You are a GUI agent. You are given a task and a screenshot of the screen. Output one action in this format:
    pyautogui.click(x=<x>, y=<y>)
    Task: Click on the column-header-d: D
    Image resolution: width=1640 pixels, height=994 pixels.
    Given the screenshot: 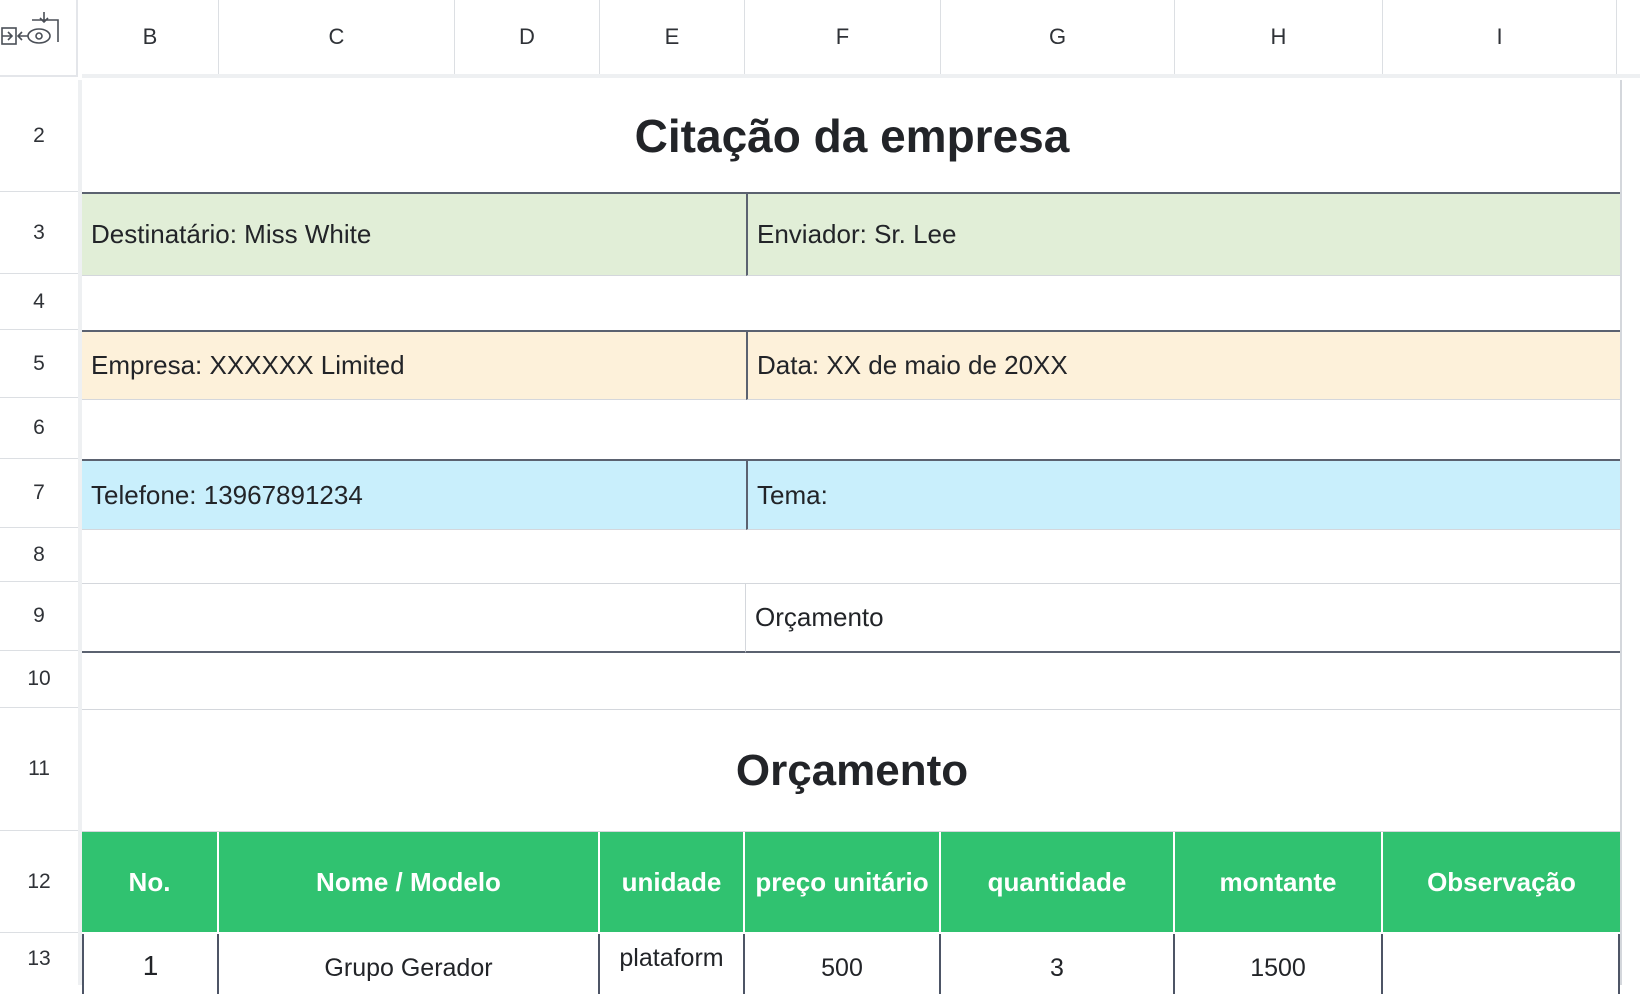 What is the action you would take?
    pyautogui.click(x=527, y=37)
    